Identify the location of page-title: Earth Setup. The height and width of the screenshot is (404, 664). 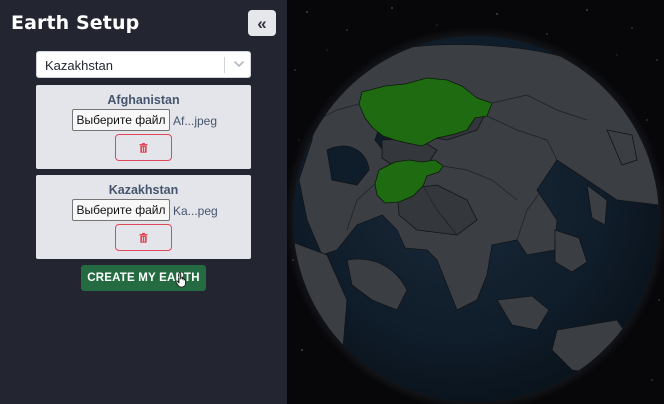
(75, 23).